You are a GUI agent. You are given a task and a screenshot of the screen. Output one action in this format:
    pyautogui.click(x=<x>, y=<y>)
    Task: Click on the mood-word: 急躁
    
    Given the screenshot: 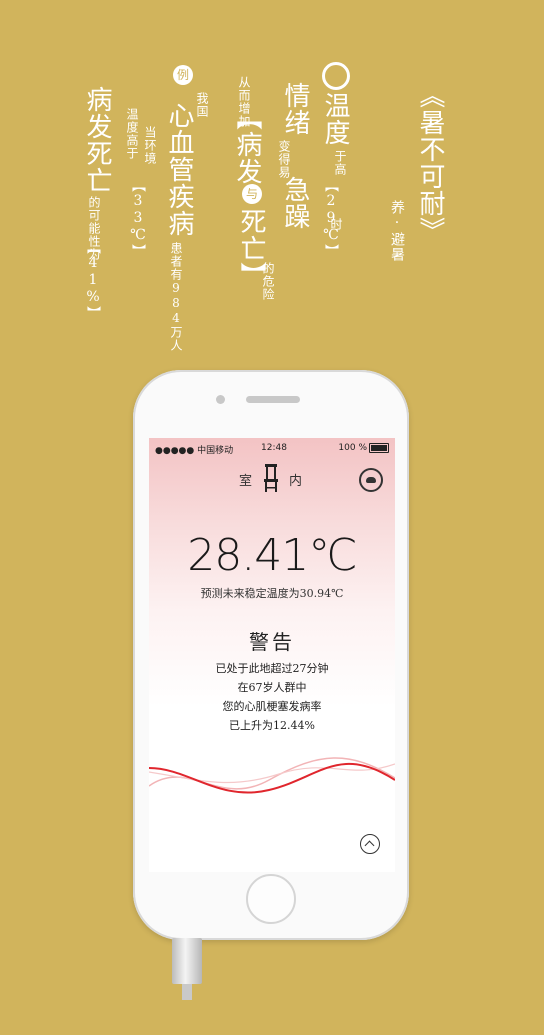 What is the action you would take?
    pyautogui.click(x=295, y=203)
    